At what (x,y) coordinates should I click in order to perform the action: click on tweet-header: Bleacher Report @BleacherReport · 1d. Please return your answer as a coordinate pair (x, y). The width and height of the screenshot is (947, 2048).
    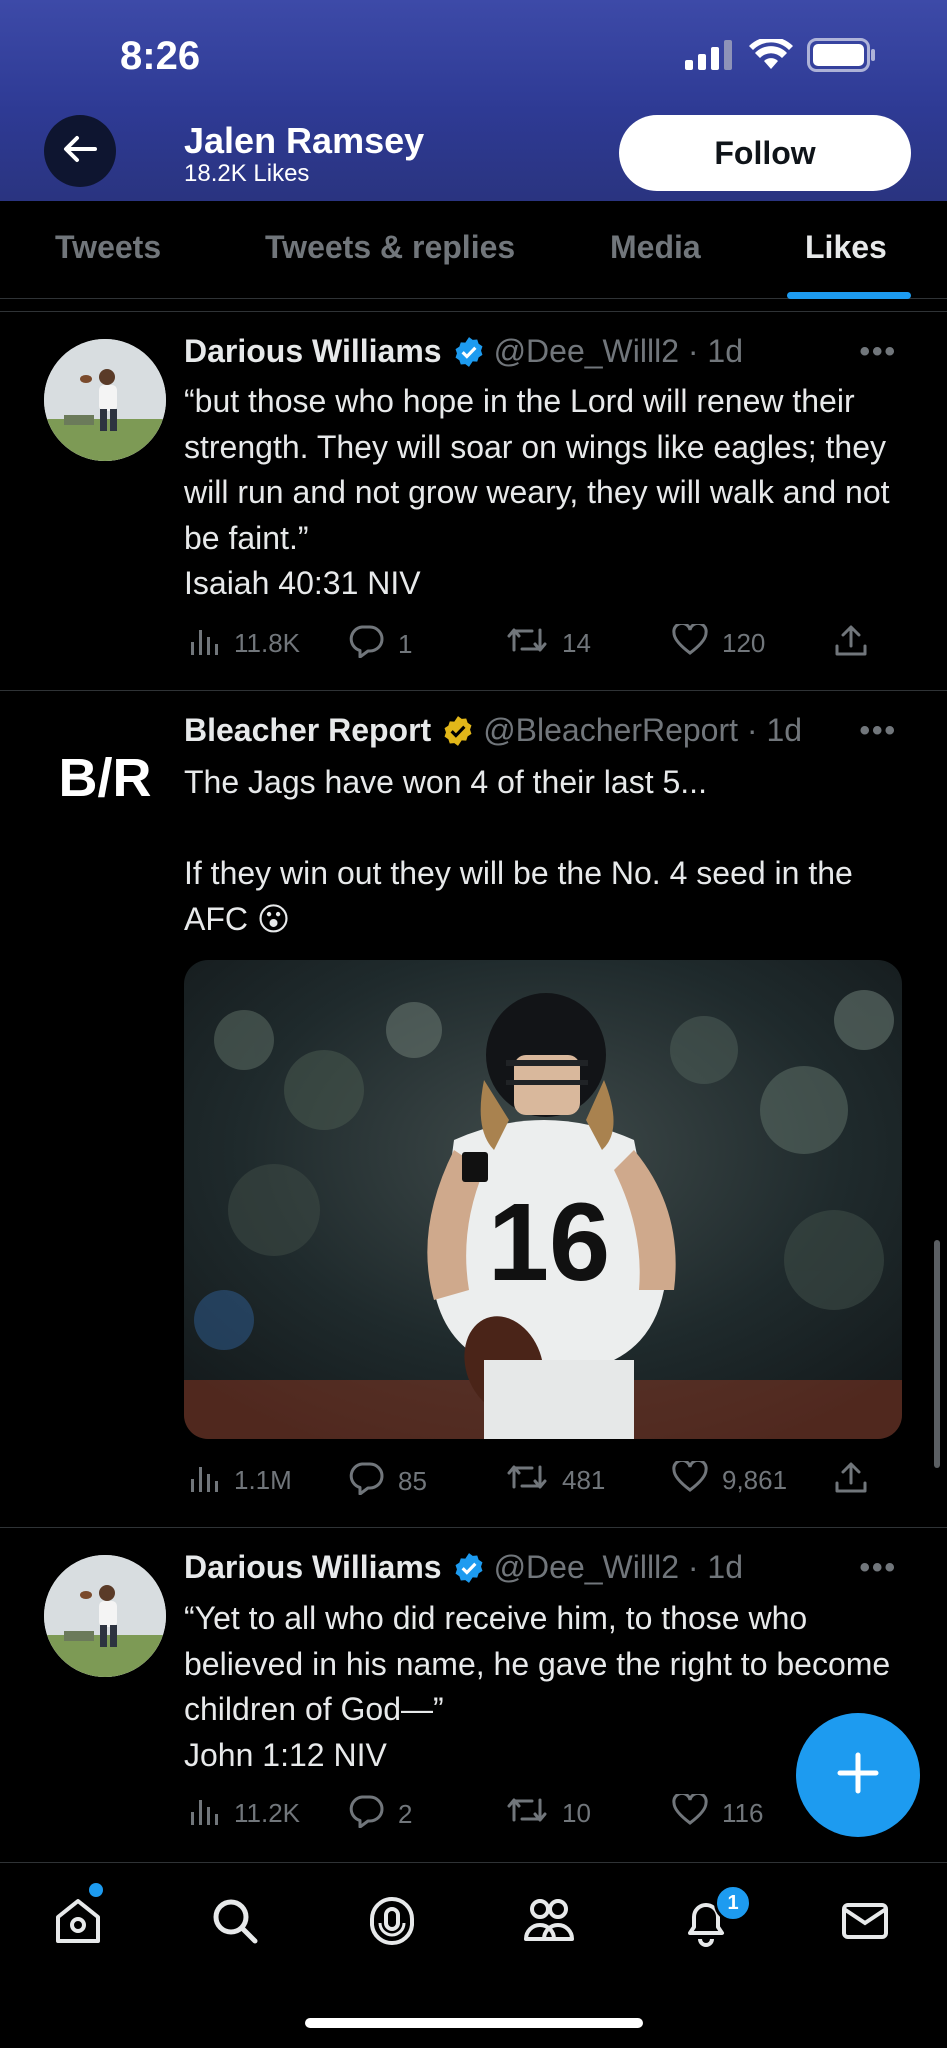
    Looking at the image, I should click on (493, 730).